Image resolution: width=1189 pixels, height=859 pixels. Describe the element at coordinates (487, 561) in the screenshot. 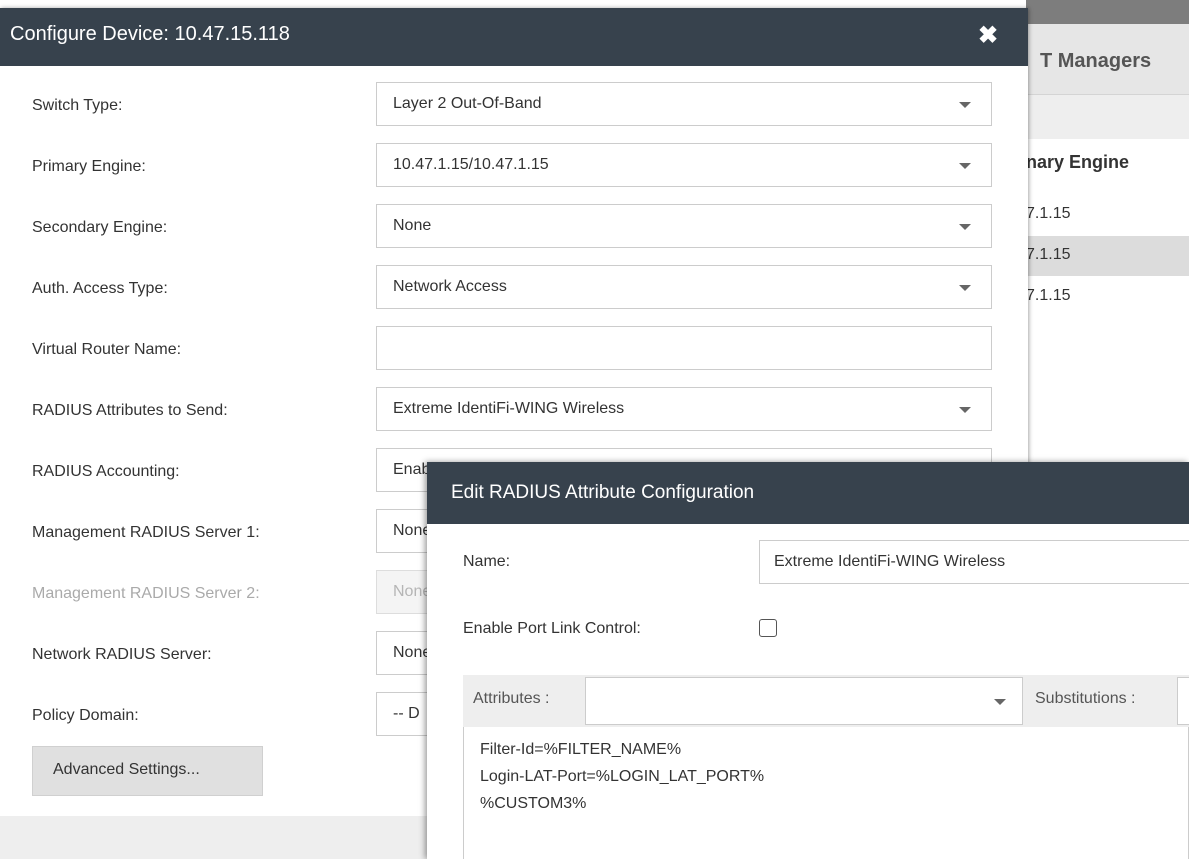

I see `name-label: Name:` at that location.